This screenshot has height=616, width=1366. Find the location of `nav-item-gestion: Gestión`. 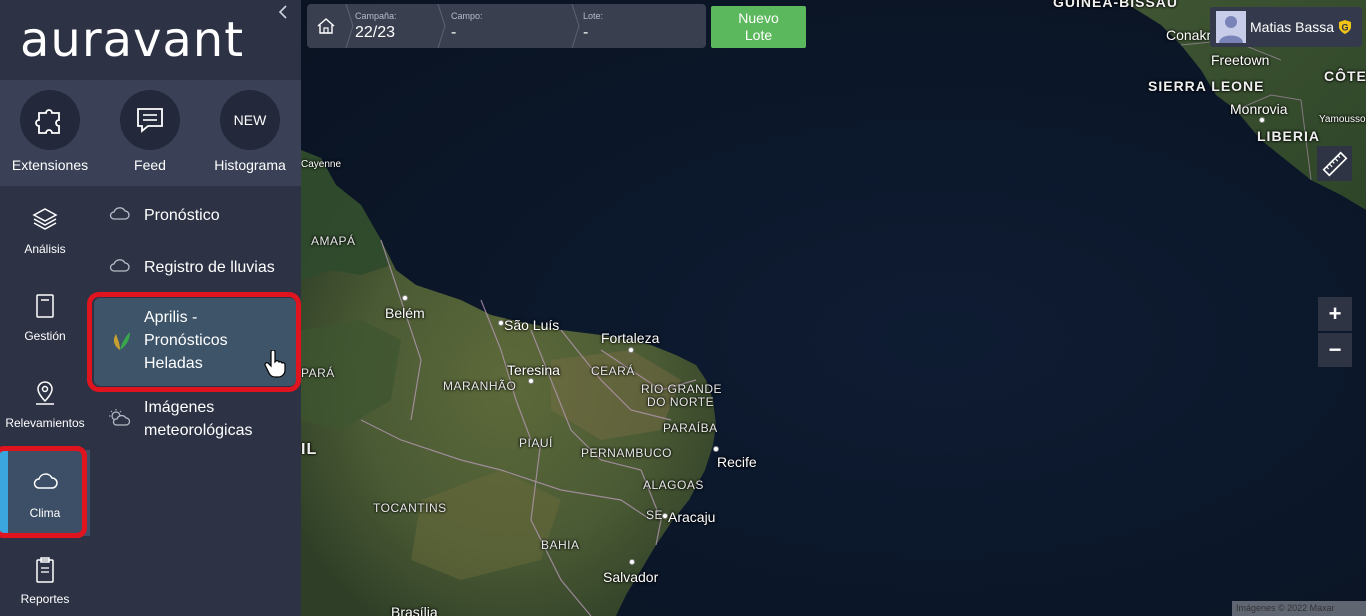

nav-item-gestion: Gestión is located at coordinates (45, 316).